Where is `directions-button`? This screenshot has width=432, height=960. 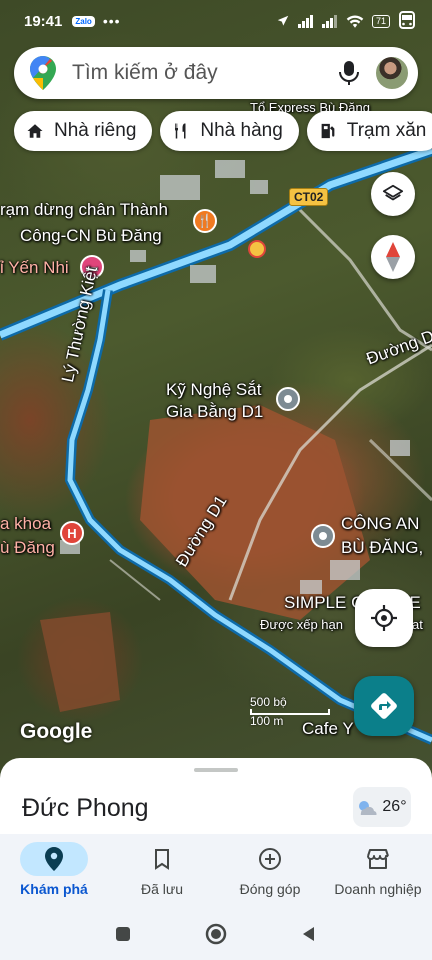 directions-button is located at coordinates (384, 706).